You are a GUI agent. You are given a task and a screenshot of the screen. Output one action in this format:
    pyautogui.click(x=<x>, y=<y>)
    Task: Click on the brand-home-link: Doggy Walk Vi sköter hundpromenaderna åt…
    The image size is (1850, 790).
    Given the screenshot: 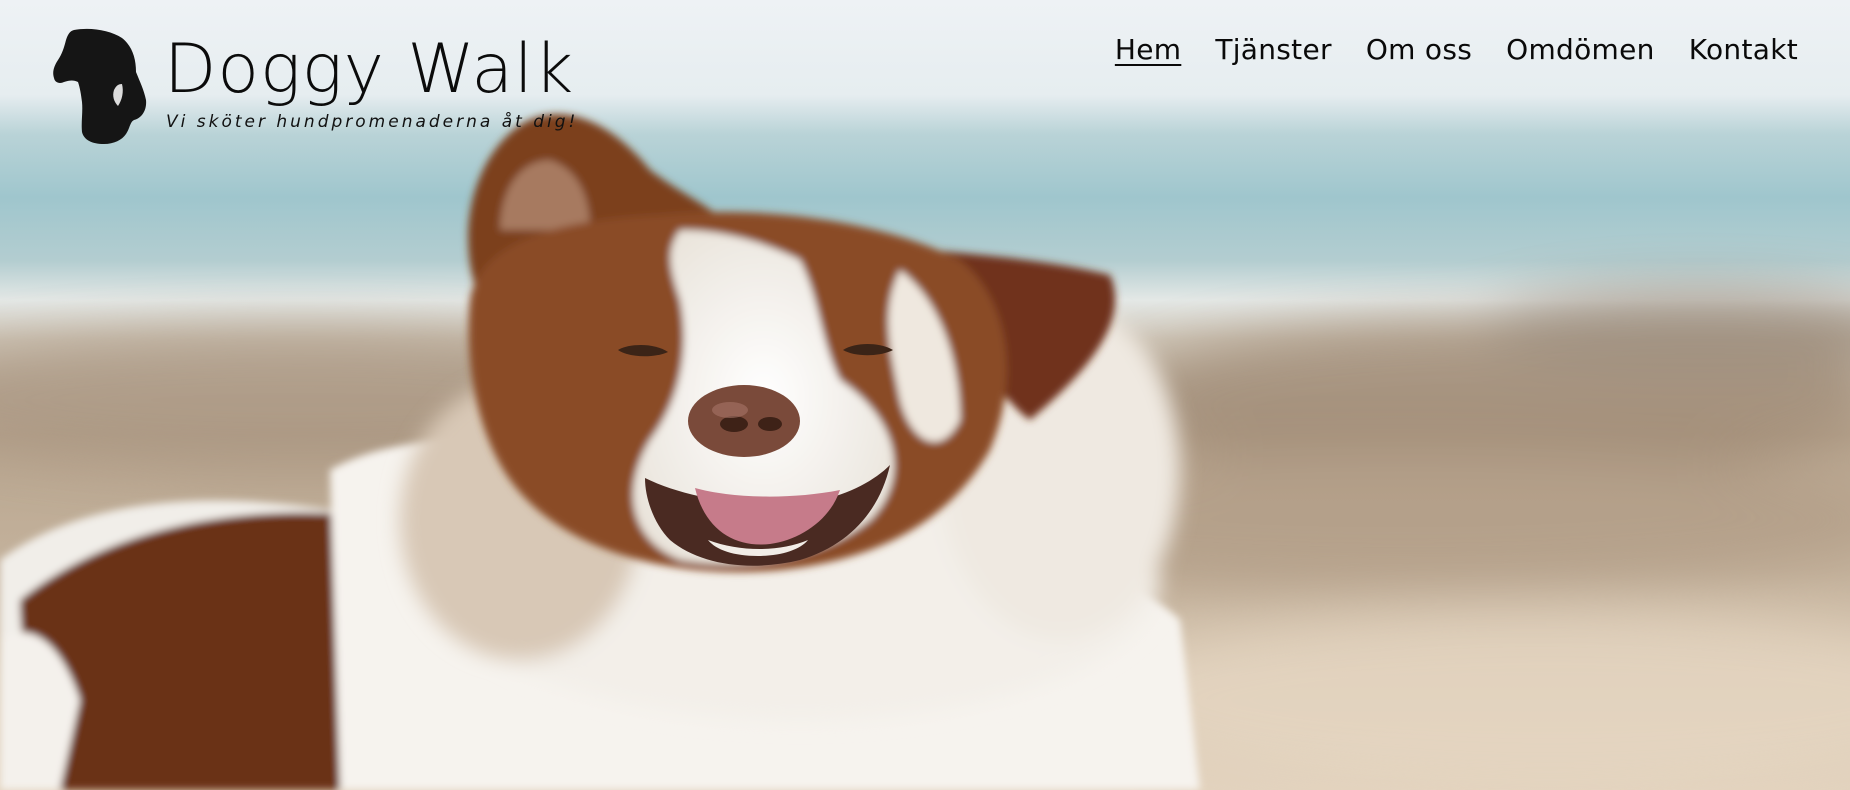 What is the action you would take?
    pyautogui.click(x=322, y=86)
    